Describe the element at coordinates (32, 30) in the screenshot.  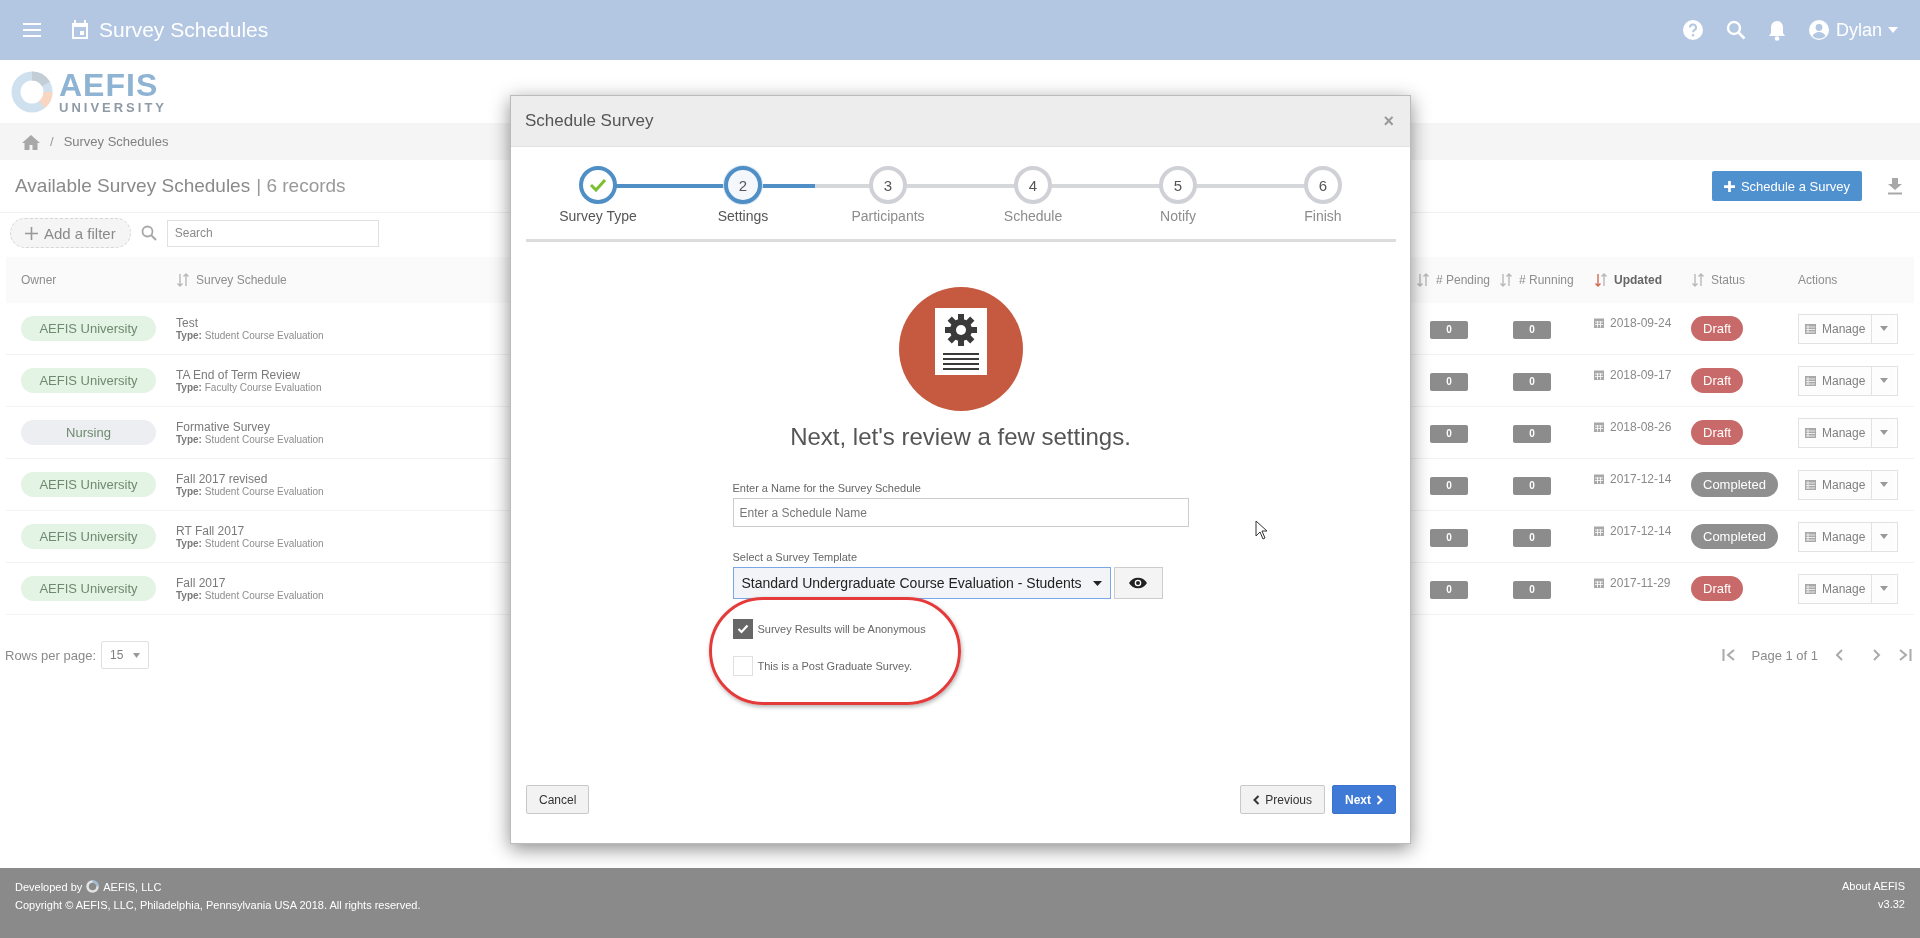
I see `menu-icon` at that location.